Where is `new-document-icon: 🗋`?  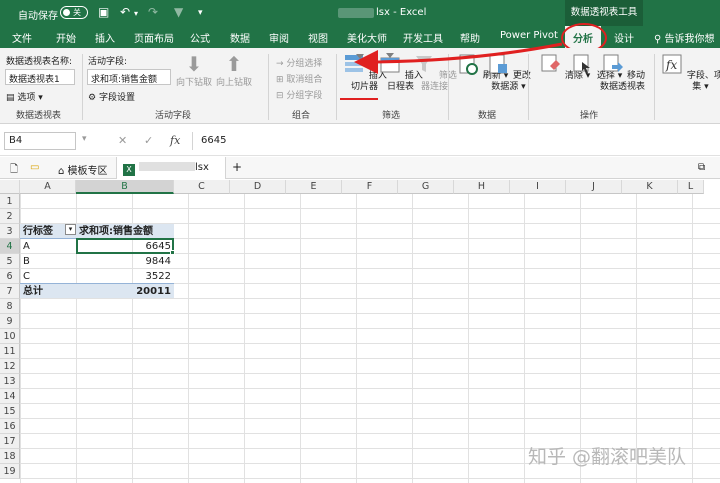
new-document-icon: 🗋 is located at coordinates (14, 168).